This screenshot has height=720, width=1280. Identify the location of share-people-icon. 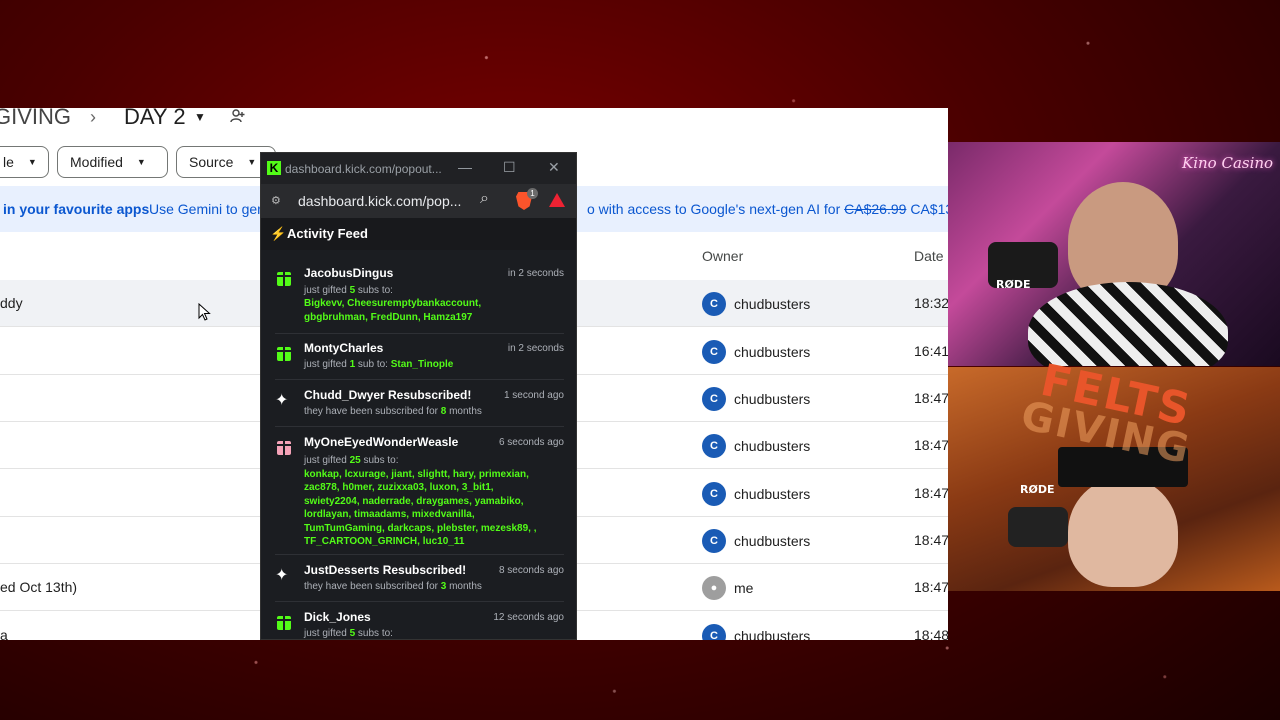
(238, 116).